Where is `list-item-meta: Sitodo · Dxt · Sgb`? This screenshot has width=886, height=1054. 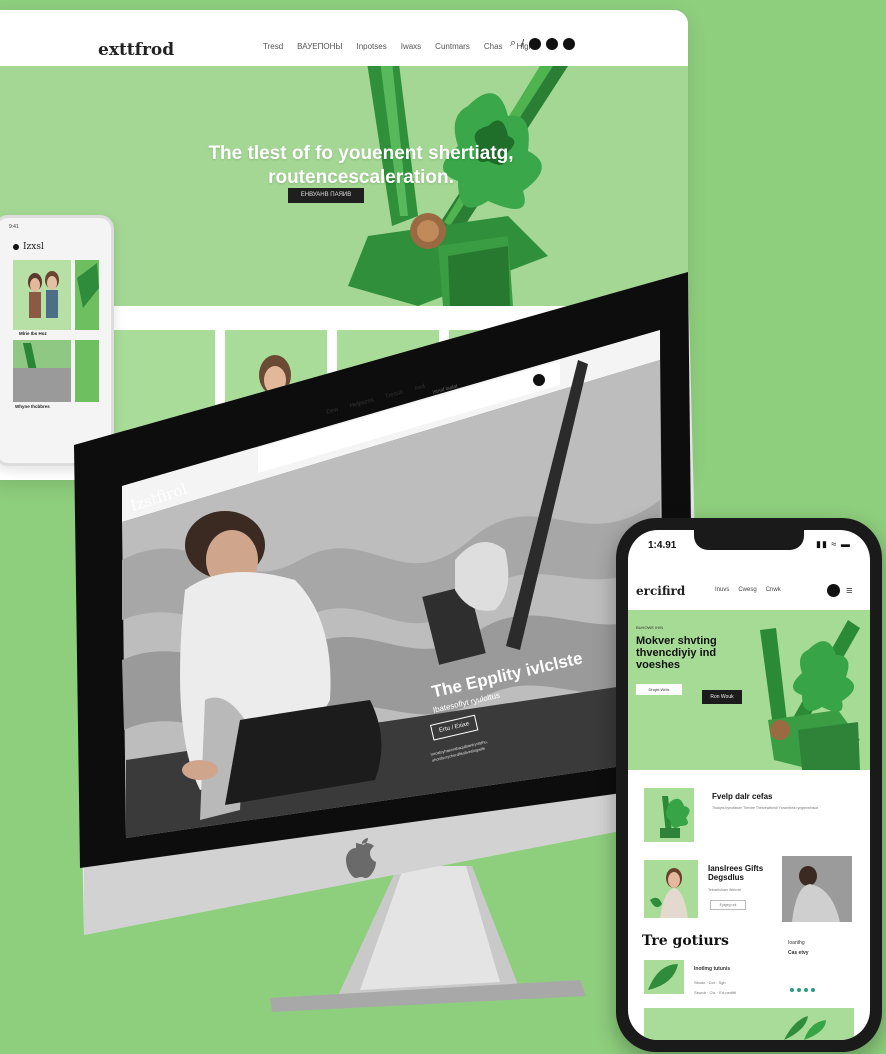
list-item-meta: Sitodo · Dxt · Sgb is located at coordinates (710, 982).